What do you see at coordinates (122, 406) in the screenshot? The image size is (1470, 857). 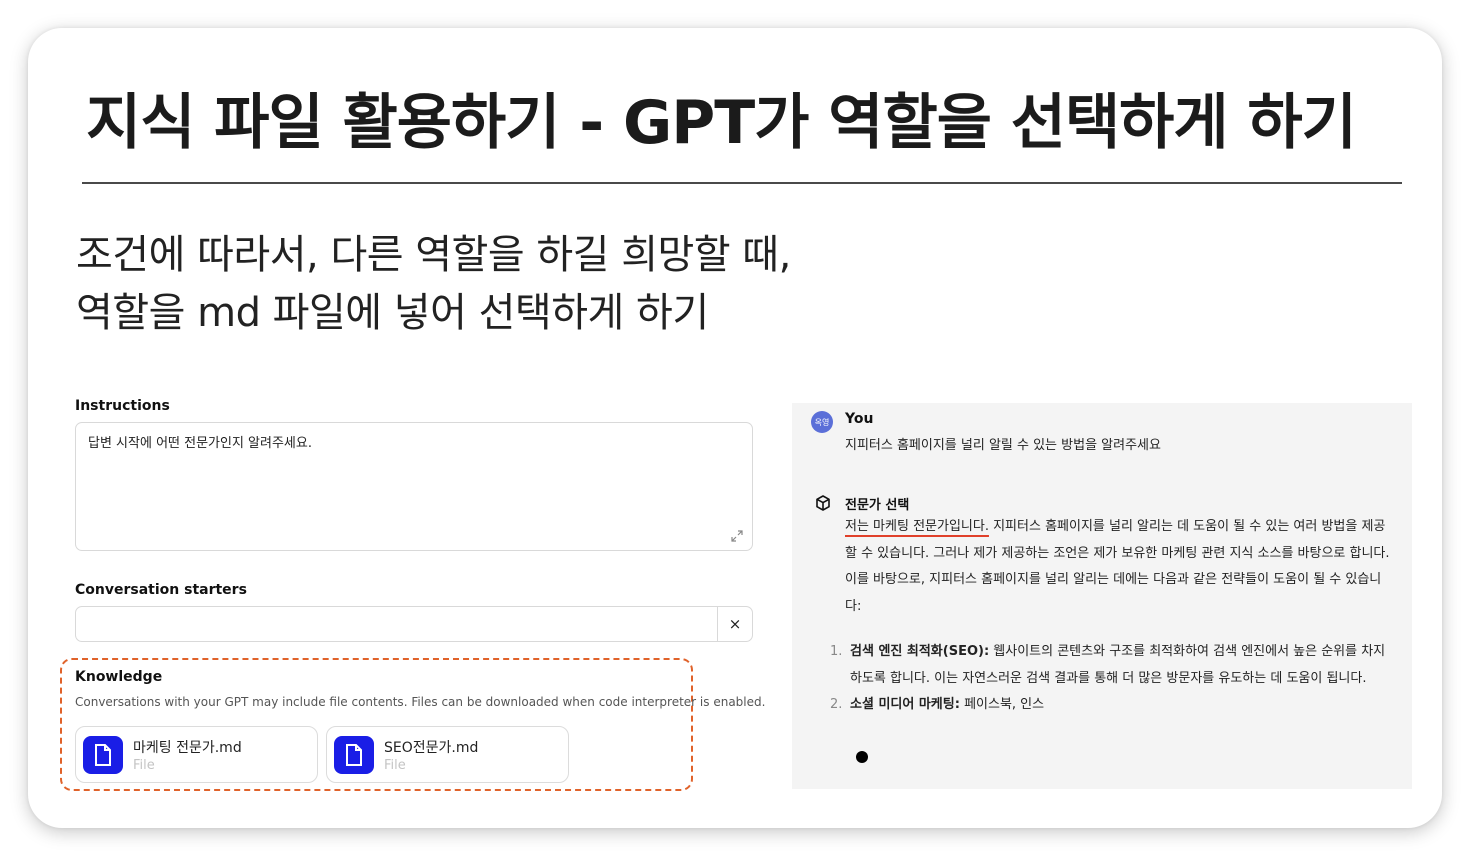 I see `instructions-label: Instructions` at bounding box center [122, 406].